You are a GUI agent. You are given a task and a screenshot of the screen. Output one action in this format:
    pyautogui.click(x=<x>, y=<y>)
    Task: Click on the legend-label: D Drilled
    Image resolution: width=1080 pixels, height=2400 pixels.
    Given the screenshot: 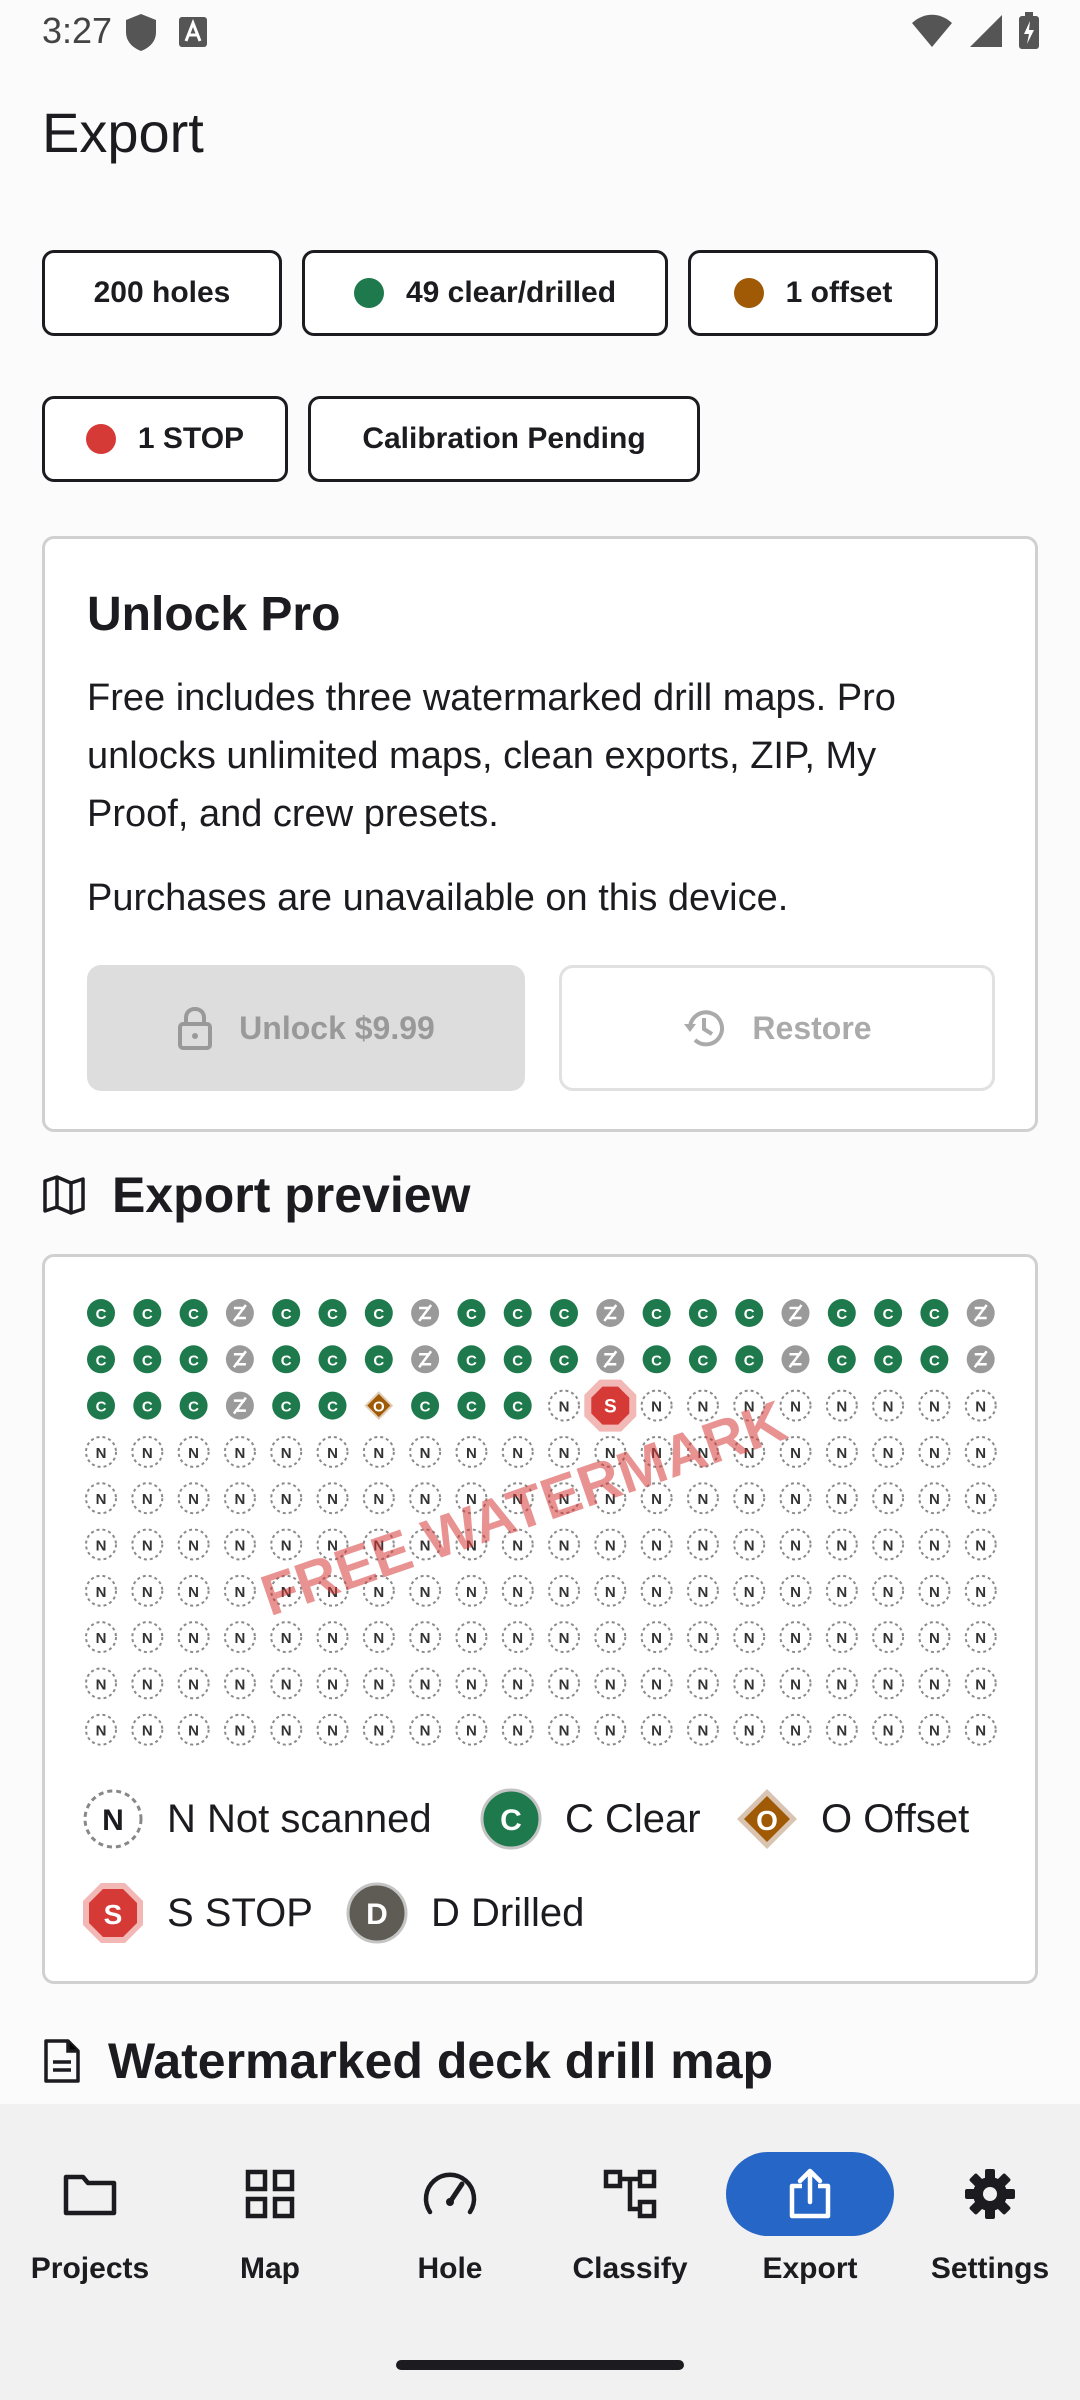 What is the action you would take?
    pyautogui.click(x=508, y=1912)
    